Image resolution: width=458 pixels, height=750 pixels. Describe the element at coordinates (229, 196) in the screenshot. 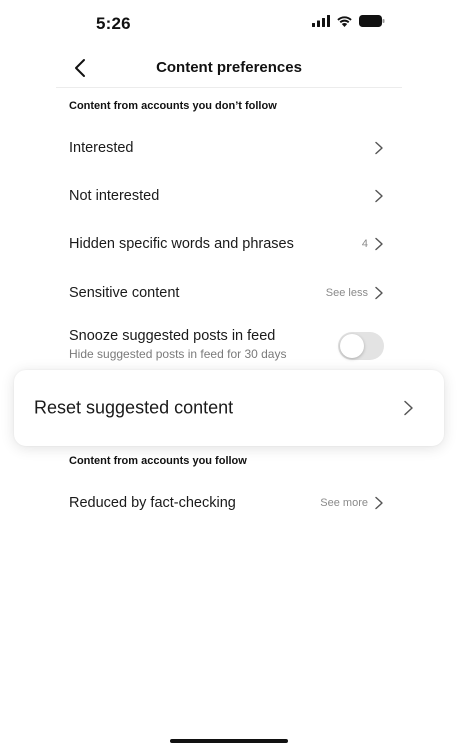

I see `row-not-interested: Not interested` at that location.